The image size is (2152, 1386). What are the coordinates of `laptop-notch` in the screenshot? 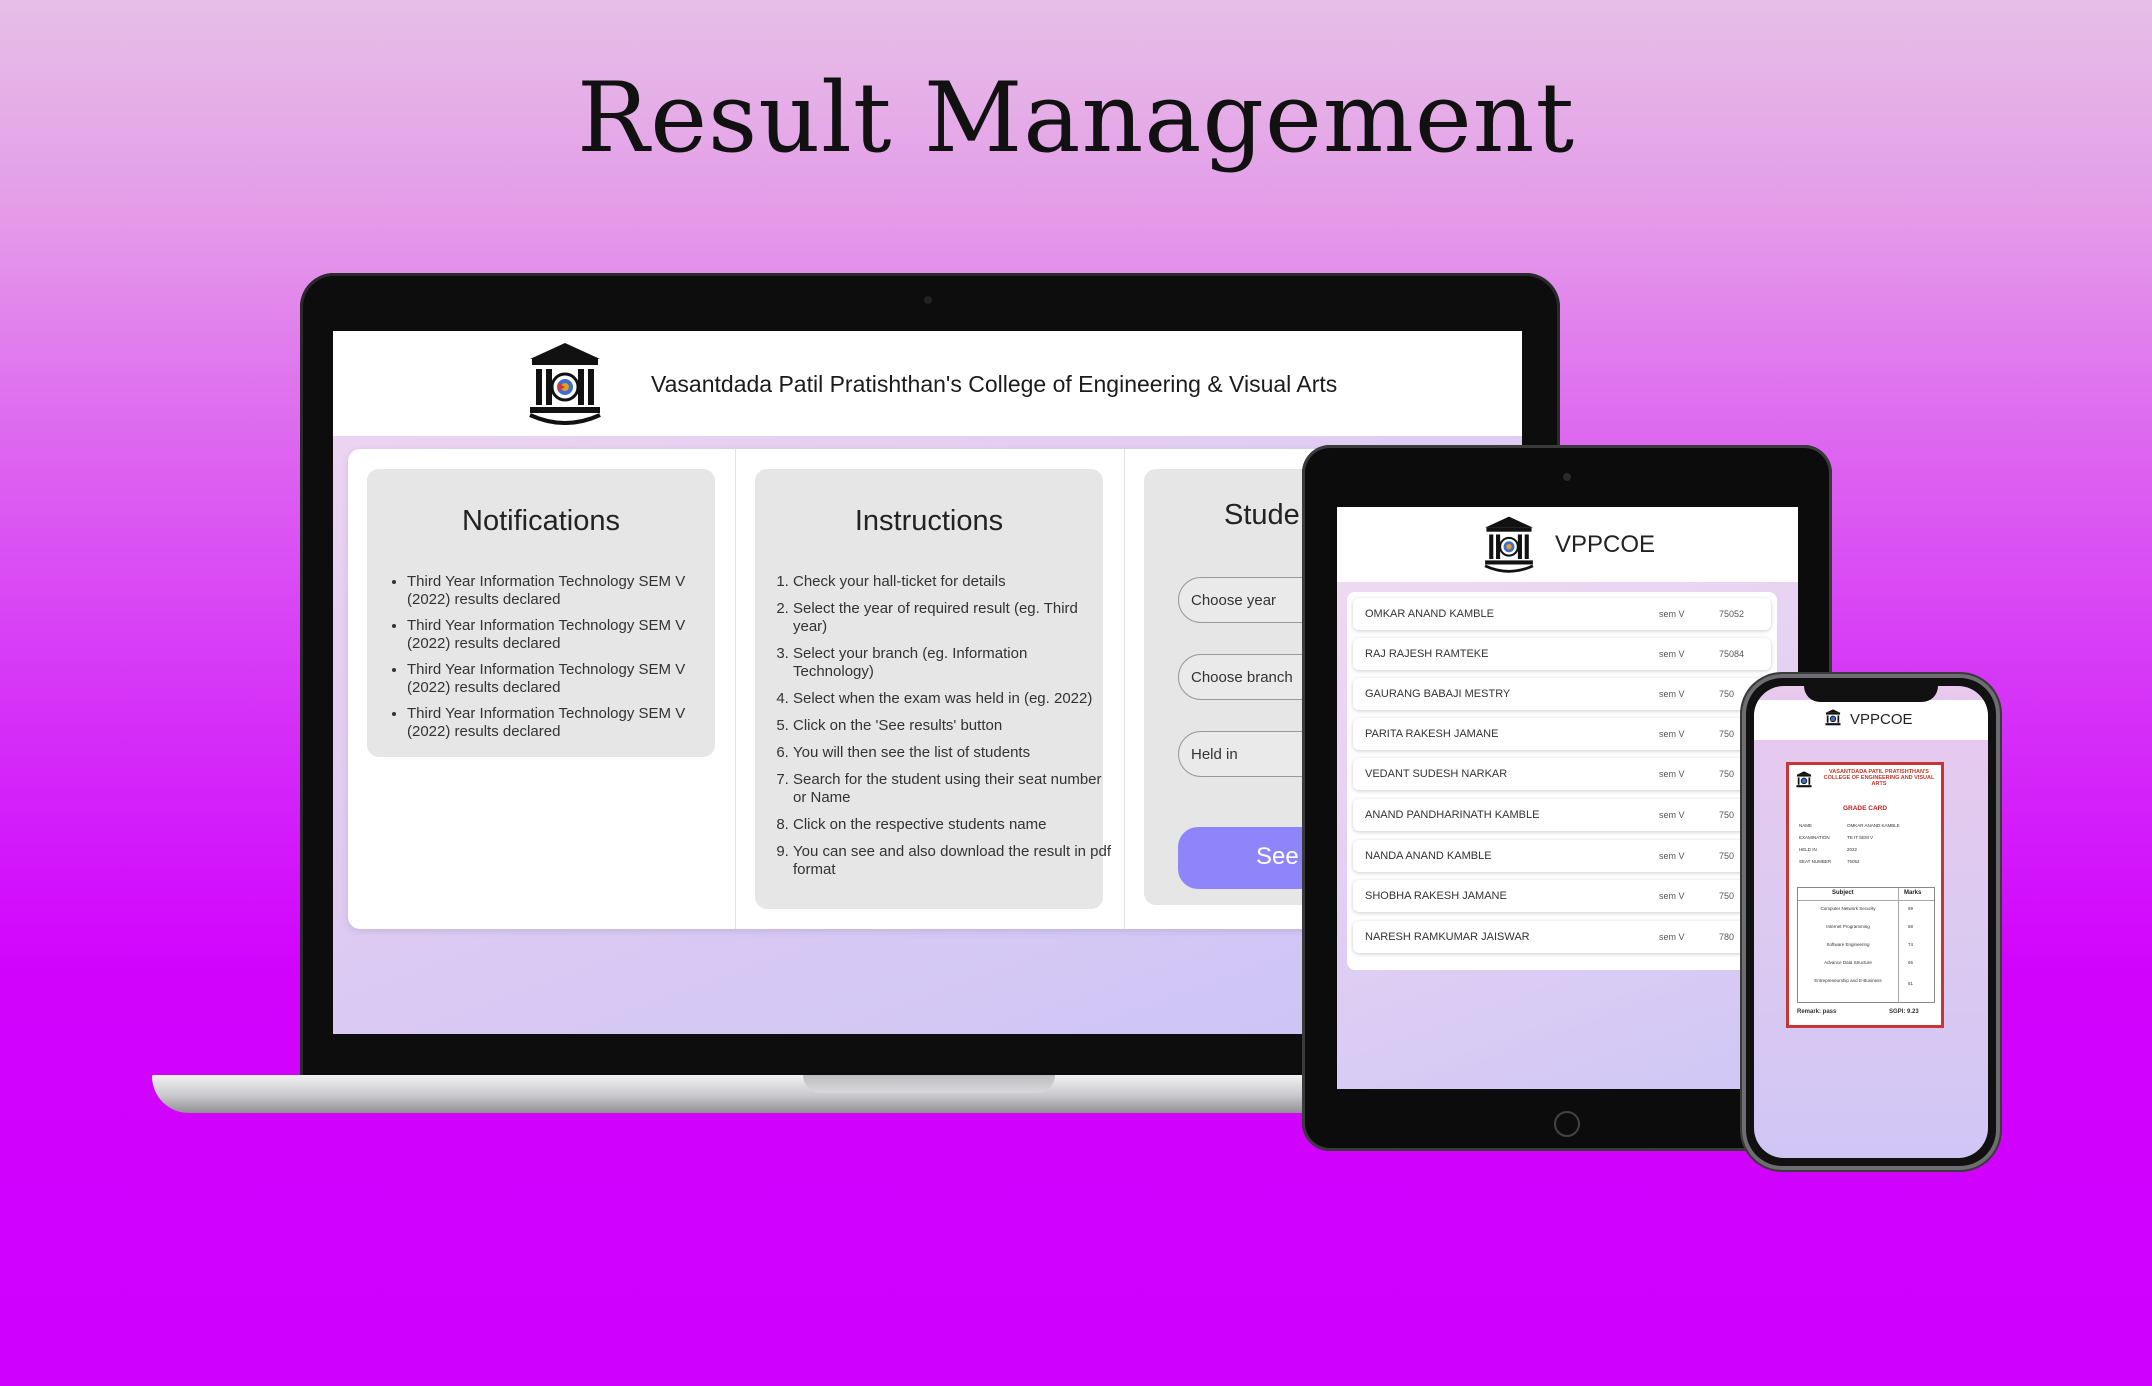 It's located at (929, 1084).